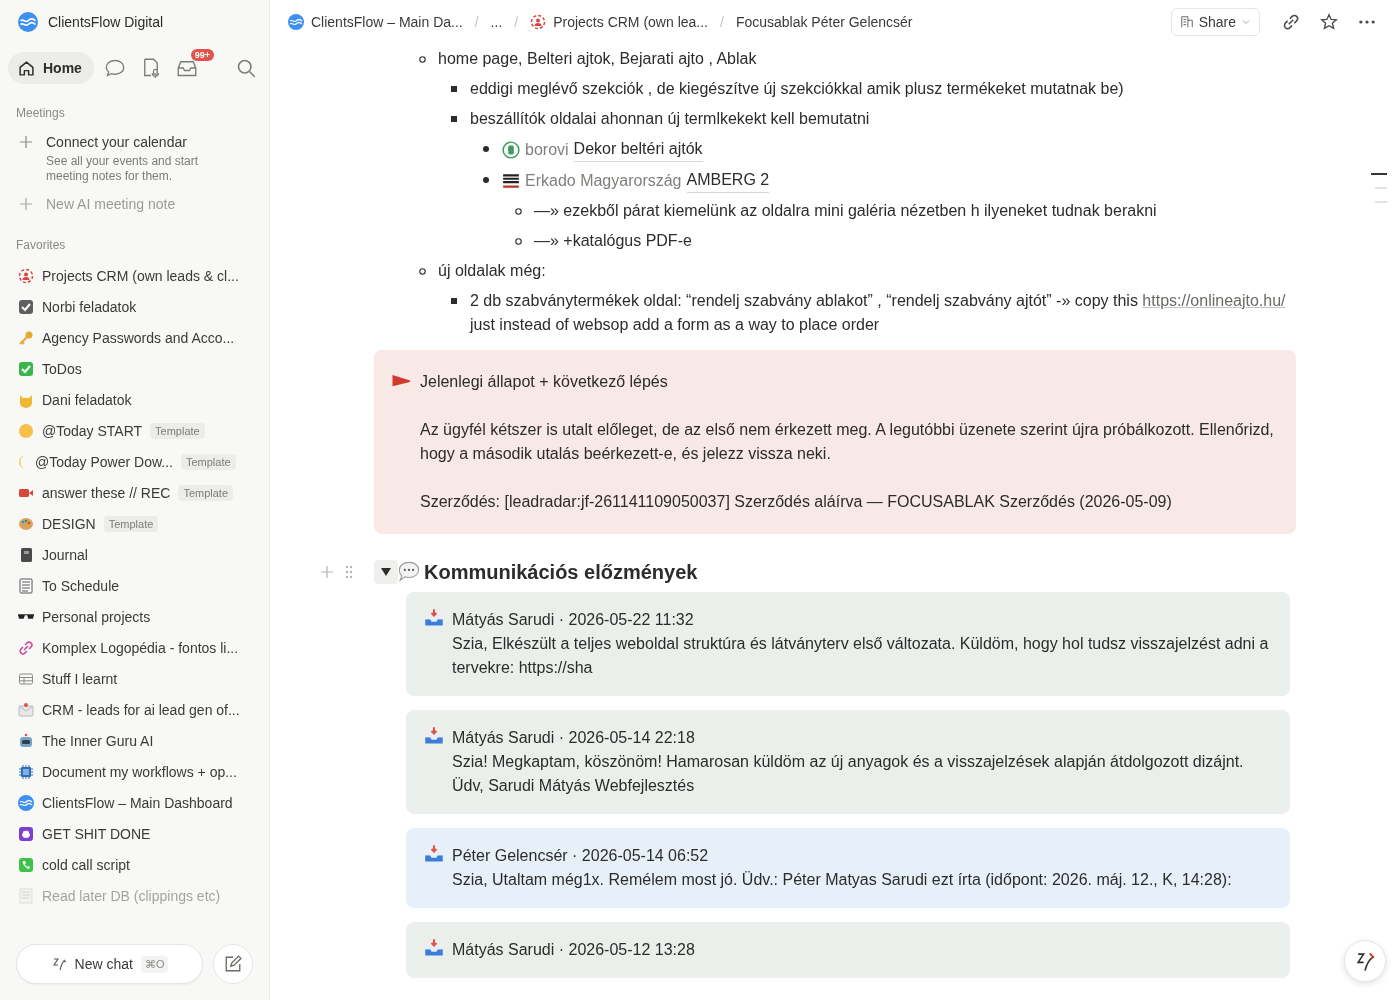  Describe the element at coordinates (186, 68) in the screenshot. I see `inbox-icon` at that location.